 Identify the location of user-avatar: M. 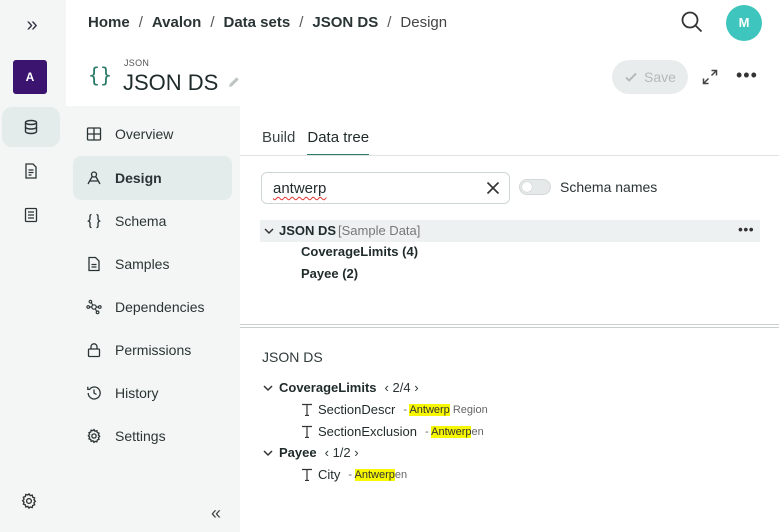
(744, 23).